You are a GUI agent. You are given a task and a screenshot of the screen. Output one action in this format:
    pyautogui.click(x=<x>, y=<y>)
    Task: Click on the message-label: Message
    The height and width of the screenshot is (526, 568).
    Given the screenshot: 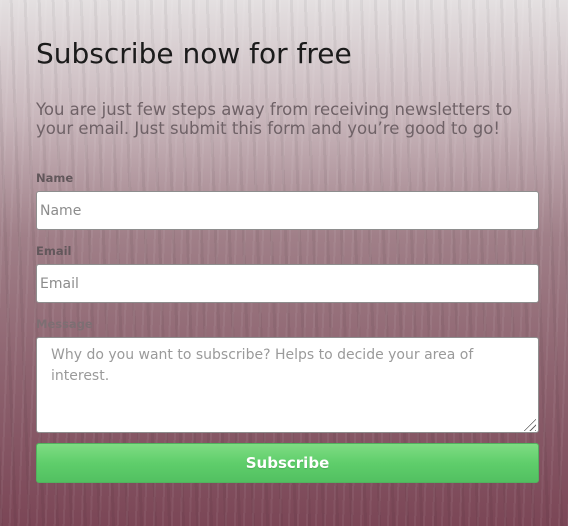 What is the action you would take?
    pyautogui.click(x=64, y=324)
    